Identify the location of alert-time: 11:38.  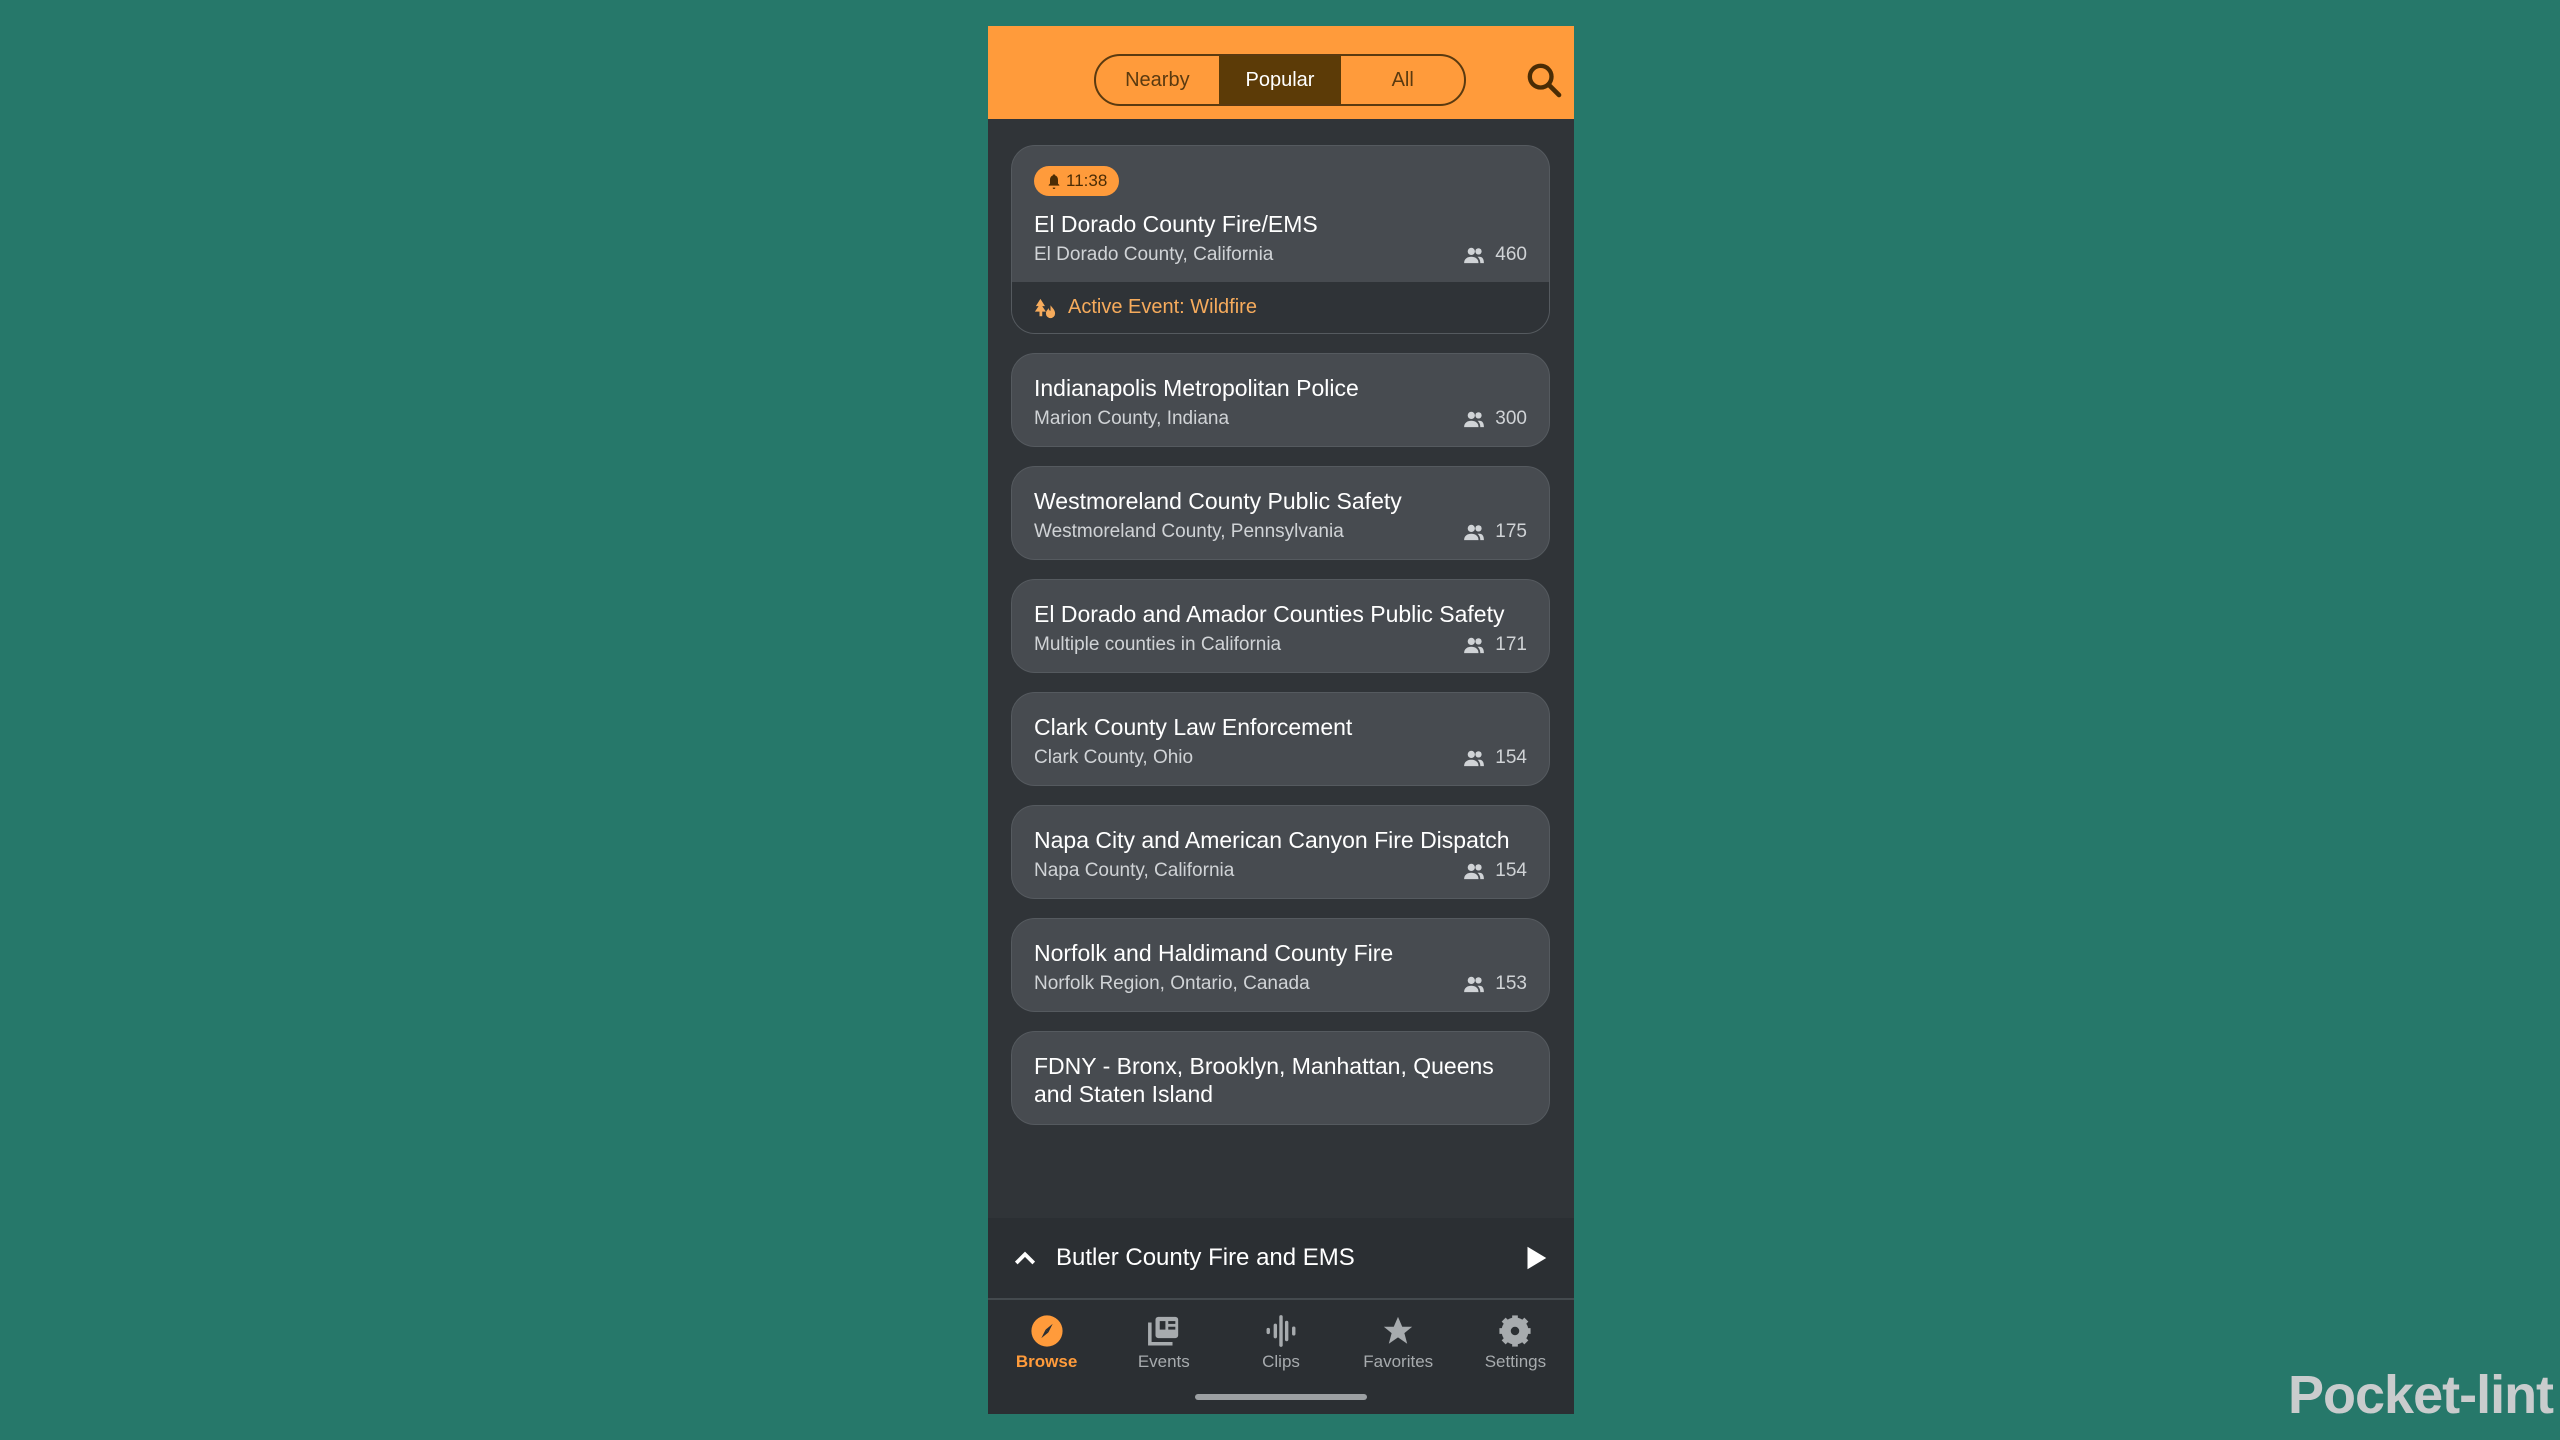
(1087, 180).